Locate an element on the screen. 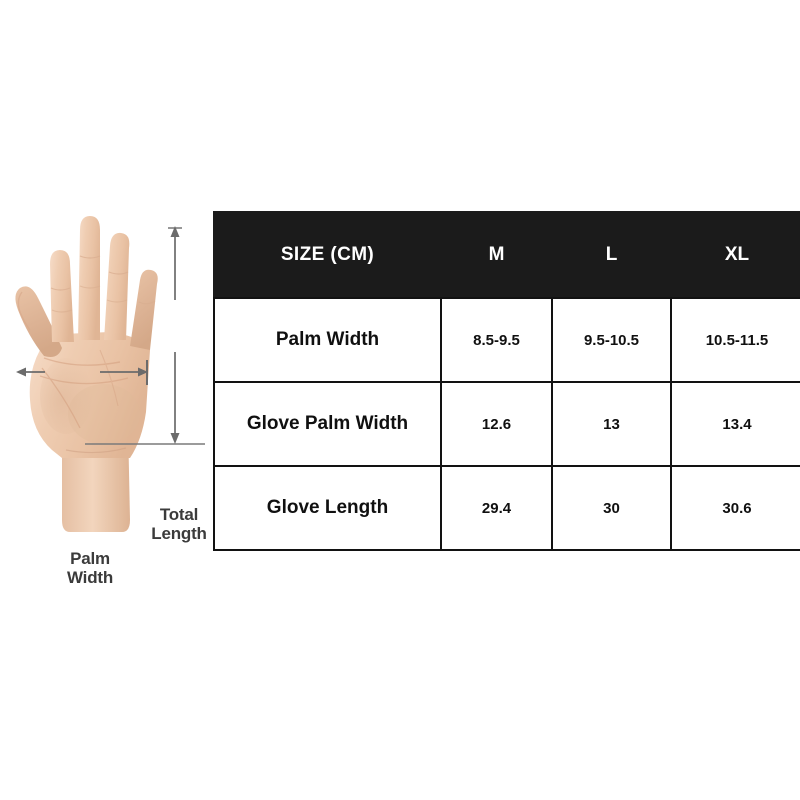  hand-illustration is located at coordinates (110, 374).